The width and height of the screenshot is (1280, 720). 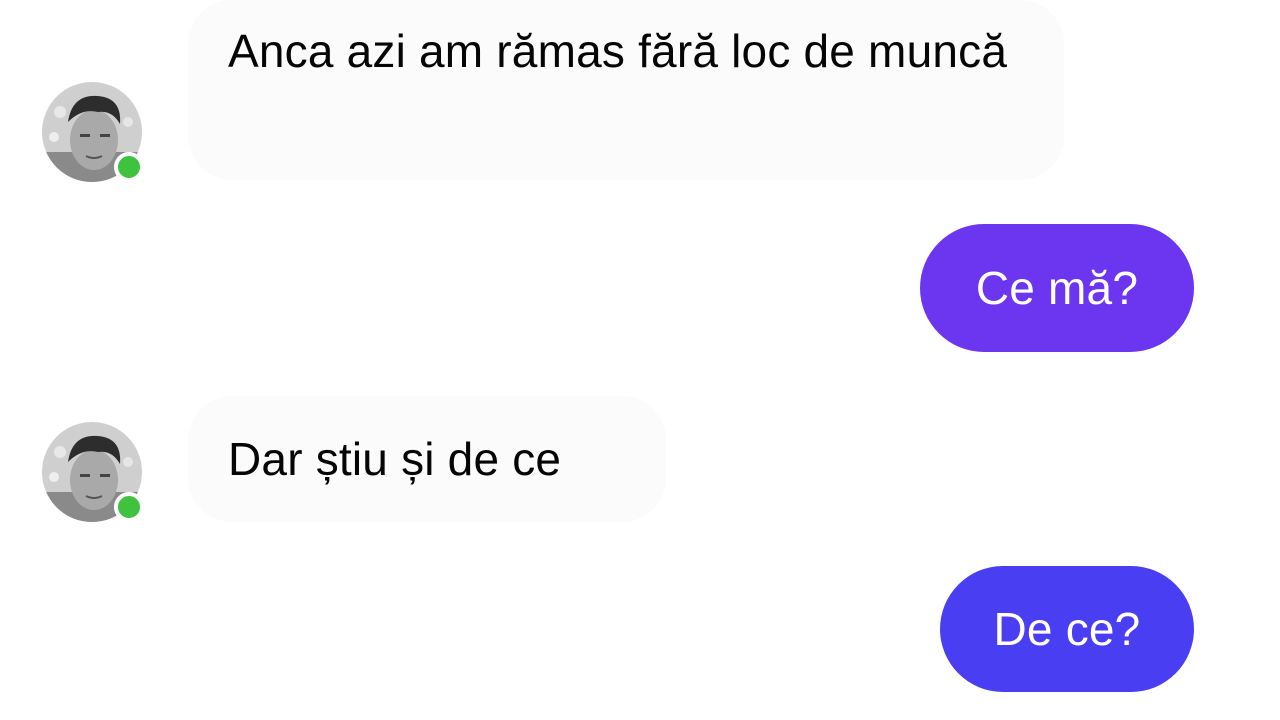 What do you see at coordinates (618, 51) in the screenshot?
I see `message-text: Anca azi am rămas fără loc de muncă` at bounding box center [618, 51].